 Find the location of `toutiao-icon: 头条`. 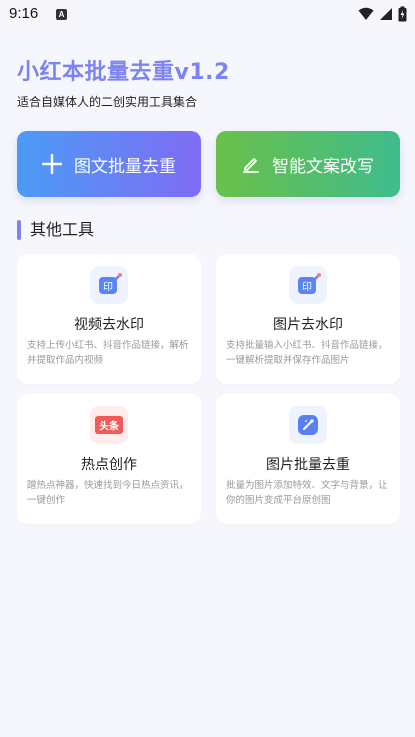

toutiao-icon: 头条 is located at coordinates (109, 425).